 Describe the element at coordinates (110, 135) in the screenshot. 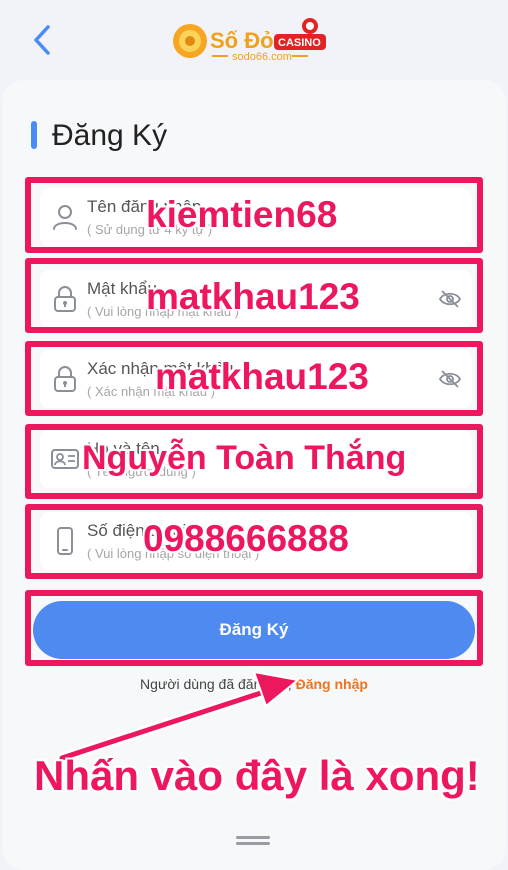

I see `page-title: Đăng Ký` at that location.